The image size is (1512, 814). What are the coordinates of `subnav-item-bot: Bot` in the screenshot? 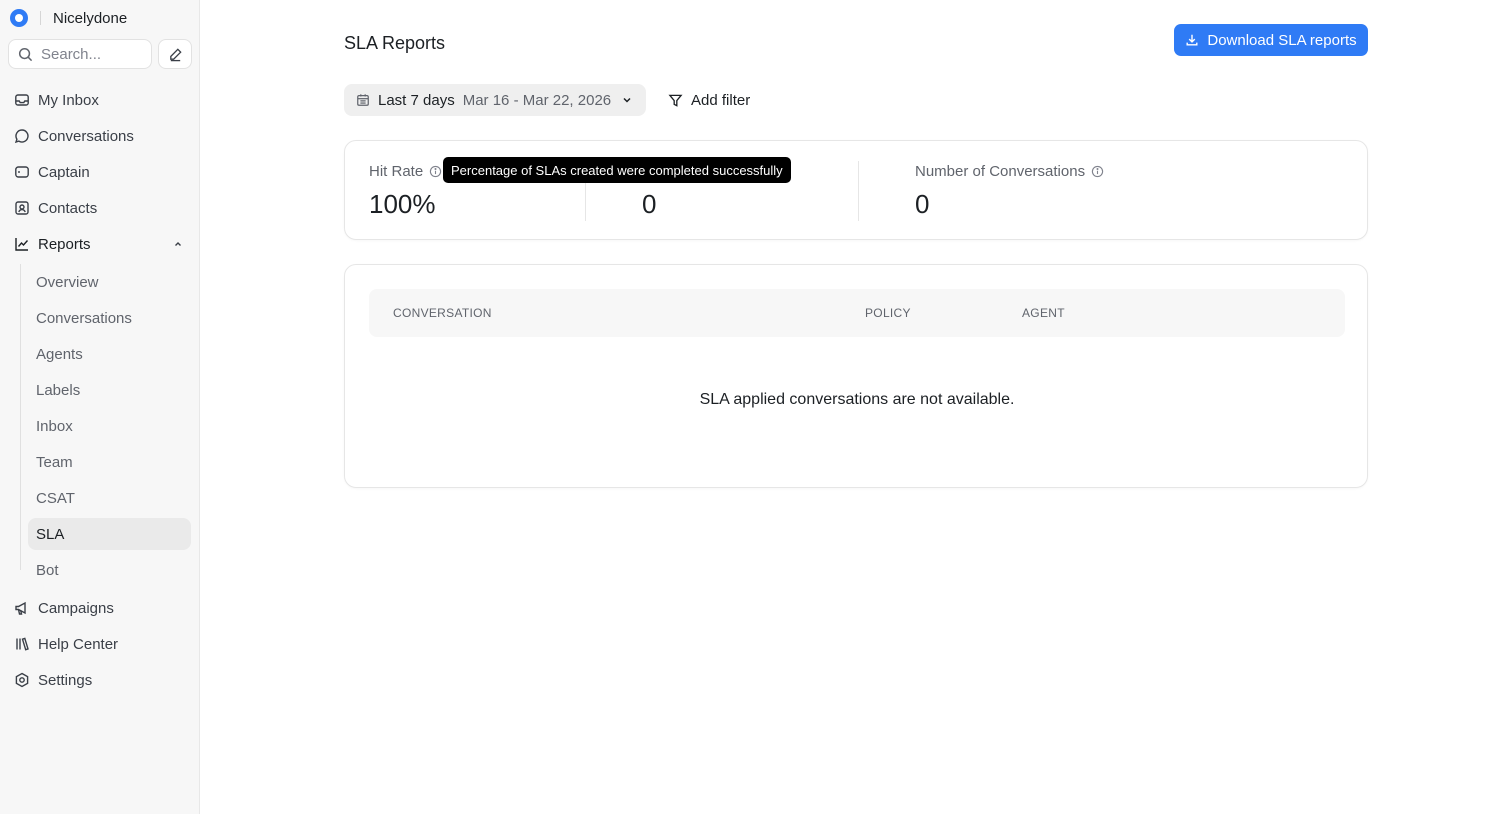 It's located at (109, 570).